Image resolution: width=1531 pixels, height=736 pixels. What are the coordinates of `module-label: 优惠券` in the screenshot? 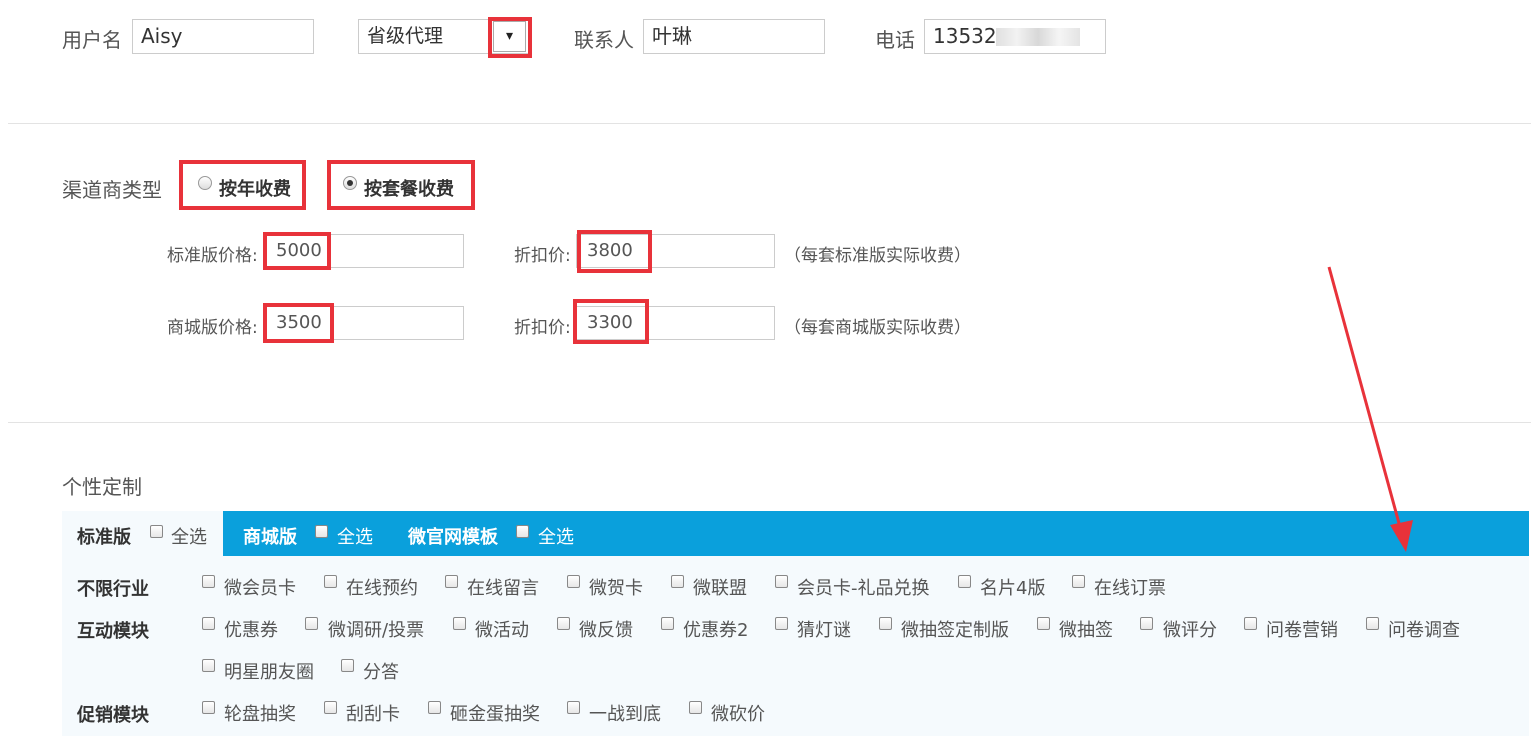 It's located at (251, 630).